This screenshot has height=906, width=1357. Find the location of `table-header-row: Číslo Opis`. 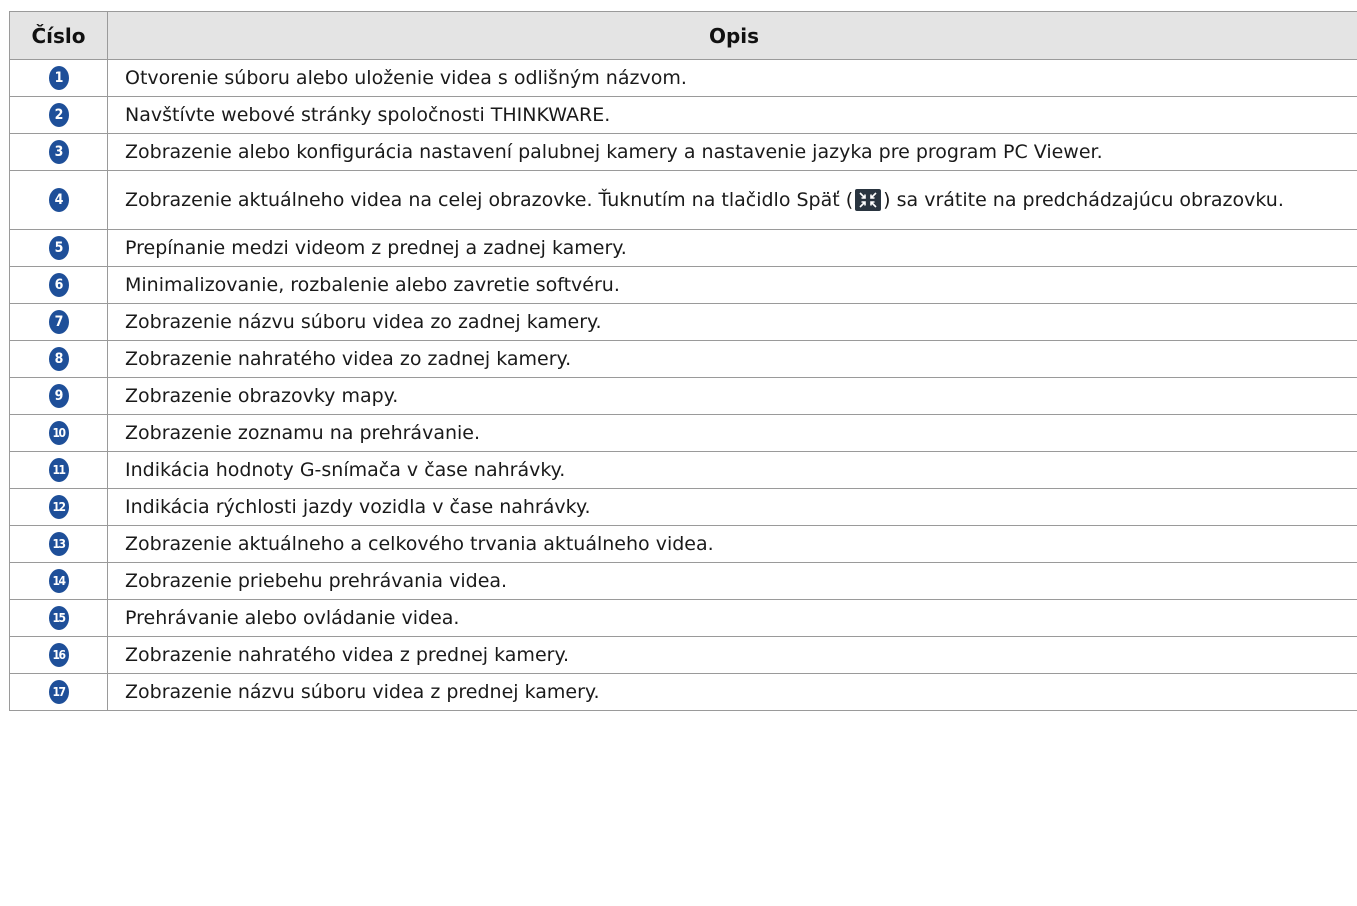

table-header-row: Číslo Opis is located at coordinates (683, 35).